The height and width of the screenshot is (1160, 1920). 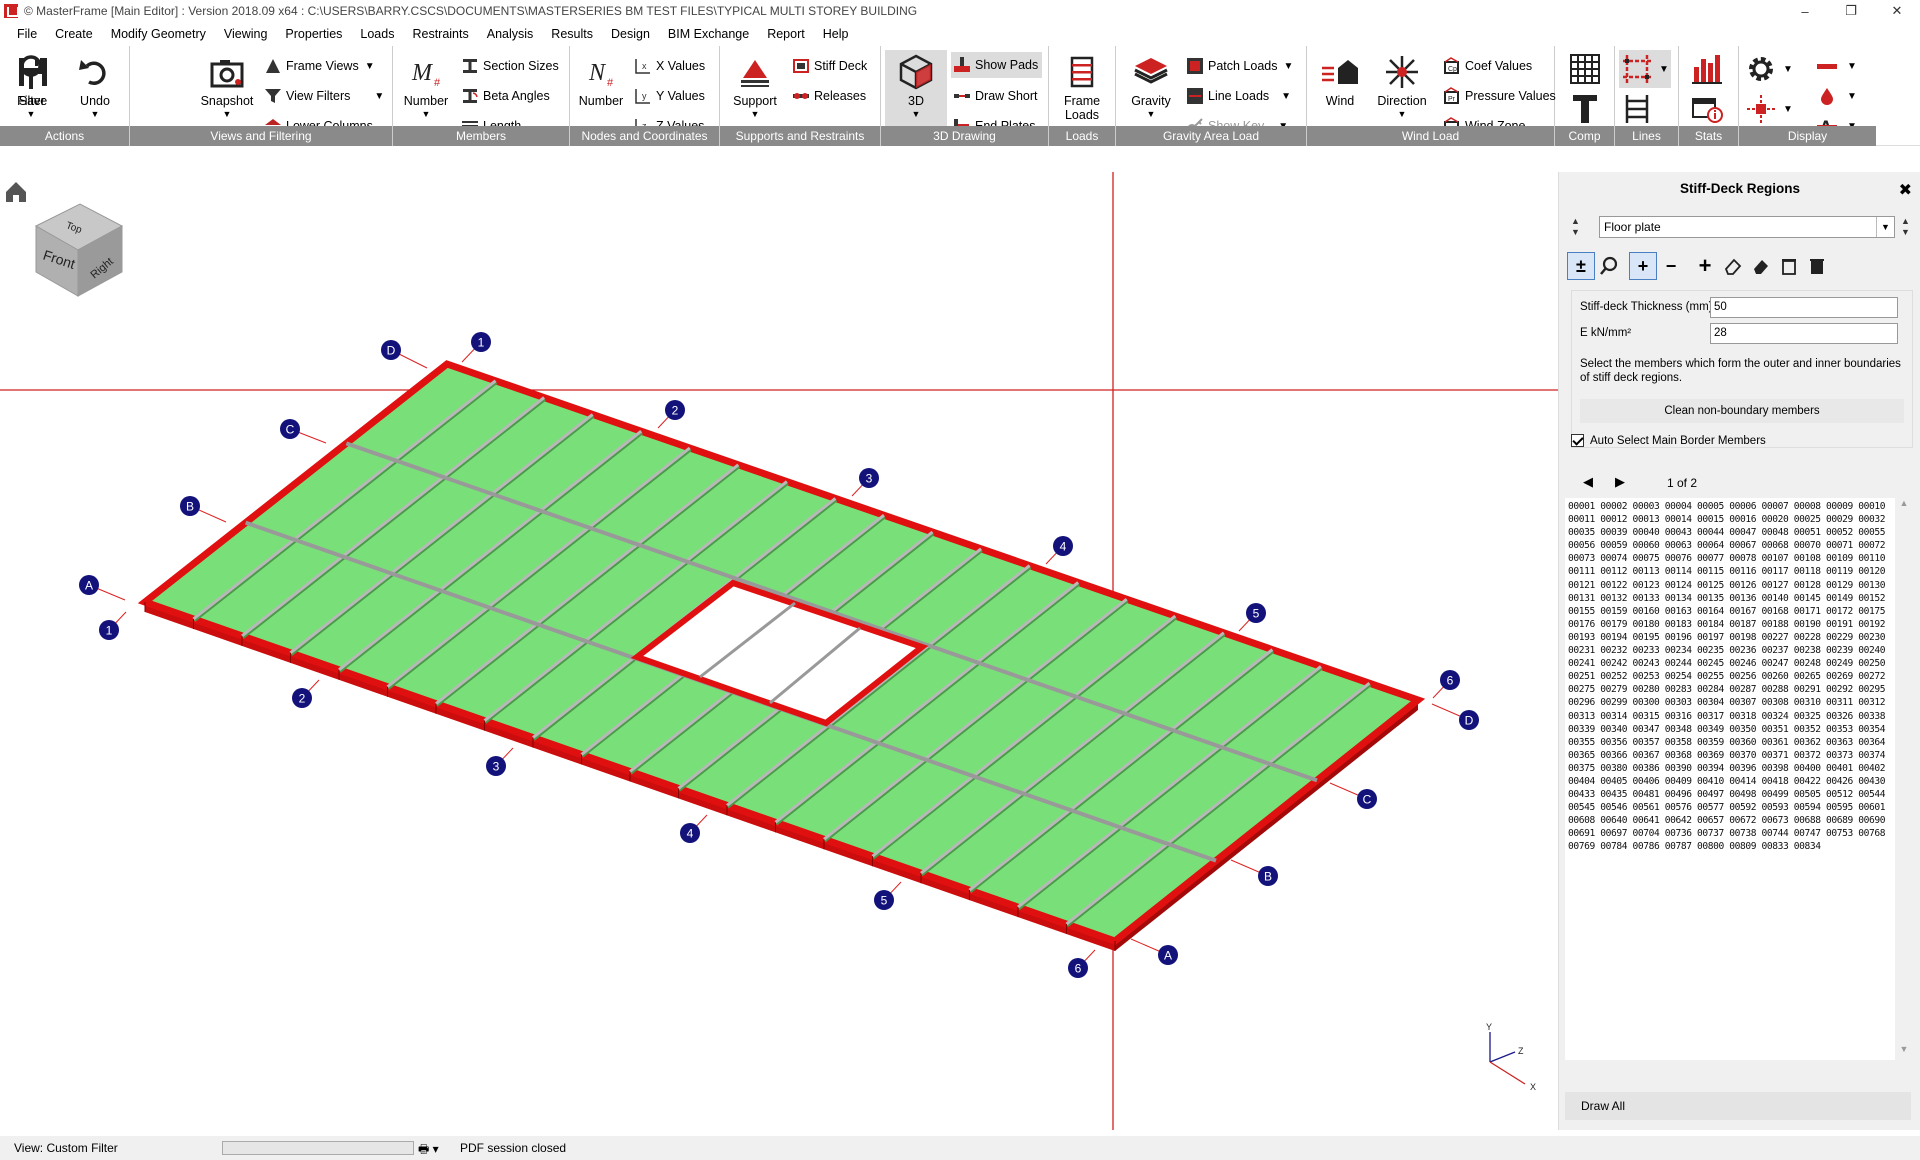 What do you see at coordinates (1905, 190) in the screenshot?
I see `panel-close-icon: ✖` at bounding box center [1905, 190].